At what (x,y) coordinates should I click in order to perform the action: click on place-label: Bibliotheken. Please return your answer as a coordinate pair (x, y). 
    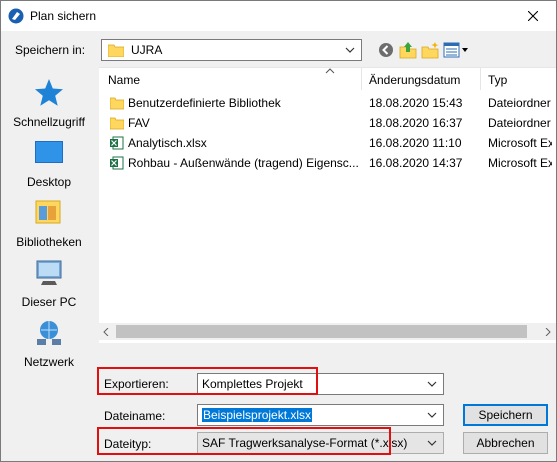
    Looking at the image, I should click on (49, 242).